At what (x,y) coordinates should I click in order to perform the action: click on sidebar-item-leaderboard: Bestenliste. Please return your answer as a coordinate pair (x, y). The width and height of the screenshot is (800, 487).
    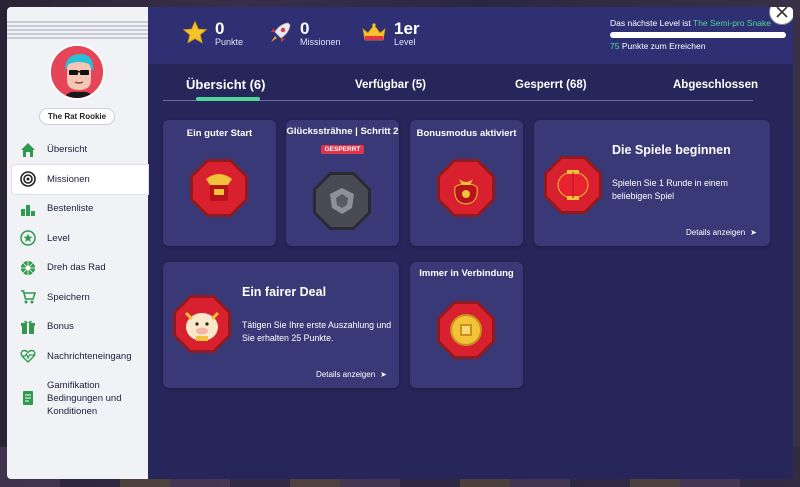
    Looking at the image, I should click on (77, 209).